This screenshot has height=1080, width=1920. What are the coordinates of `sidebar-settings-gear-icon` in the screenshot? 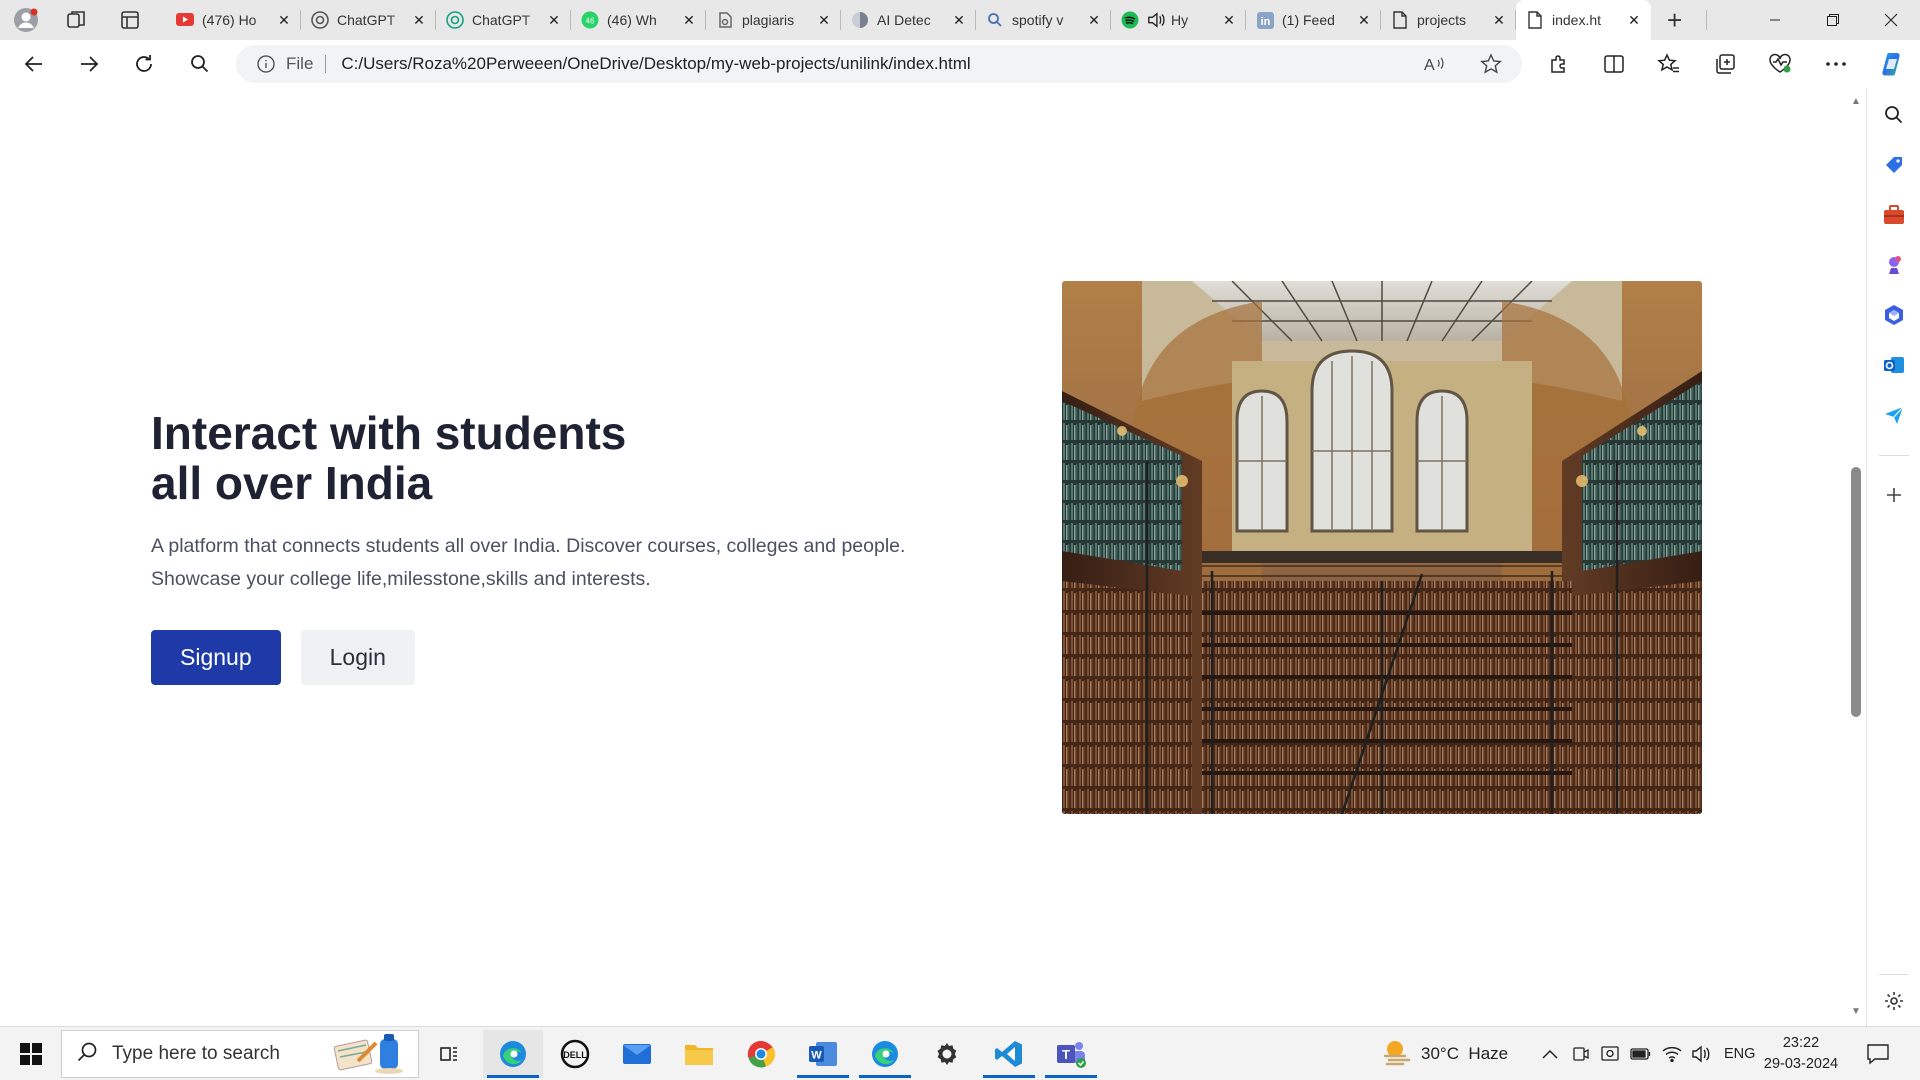 It's located at (1894, 1001).